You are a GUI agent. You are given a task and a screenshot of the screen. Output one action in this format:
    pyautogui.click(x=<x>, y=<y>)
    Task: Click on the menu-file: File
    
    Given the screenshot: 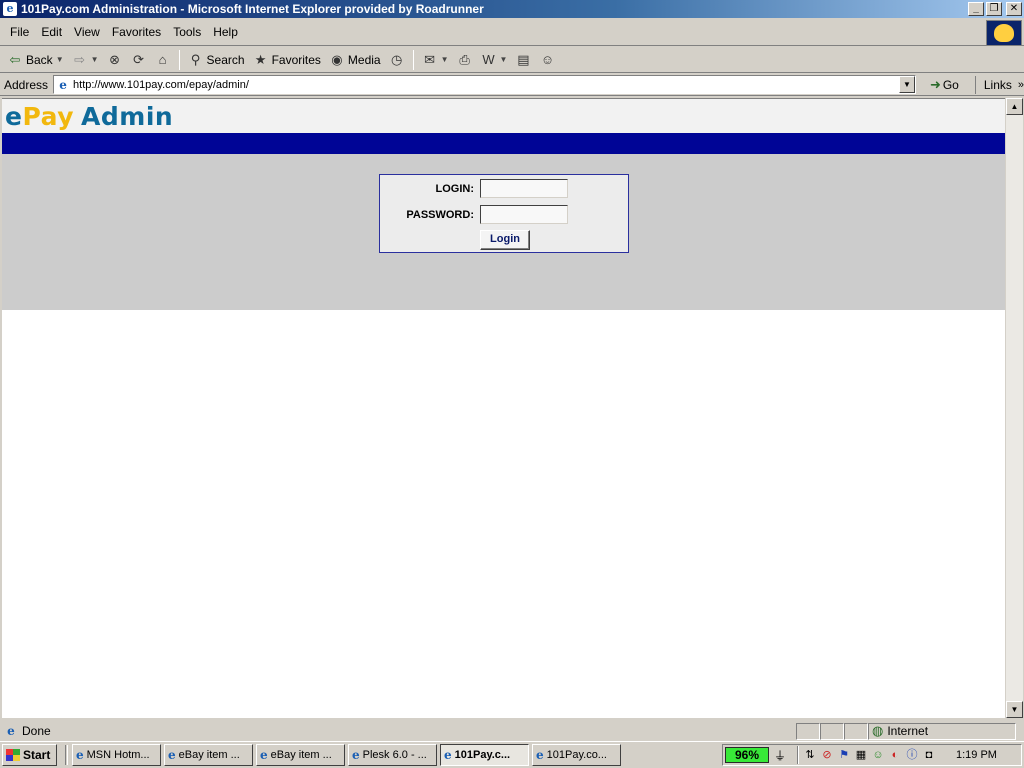 What is the action you would take?
    pyautogui.click(x=19, y=32)
    